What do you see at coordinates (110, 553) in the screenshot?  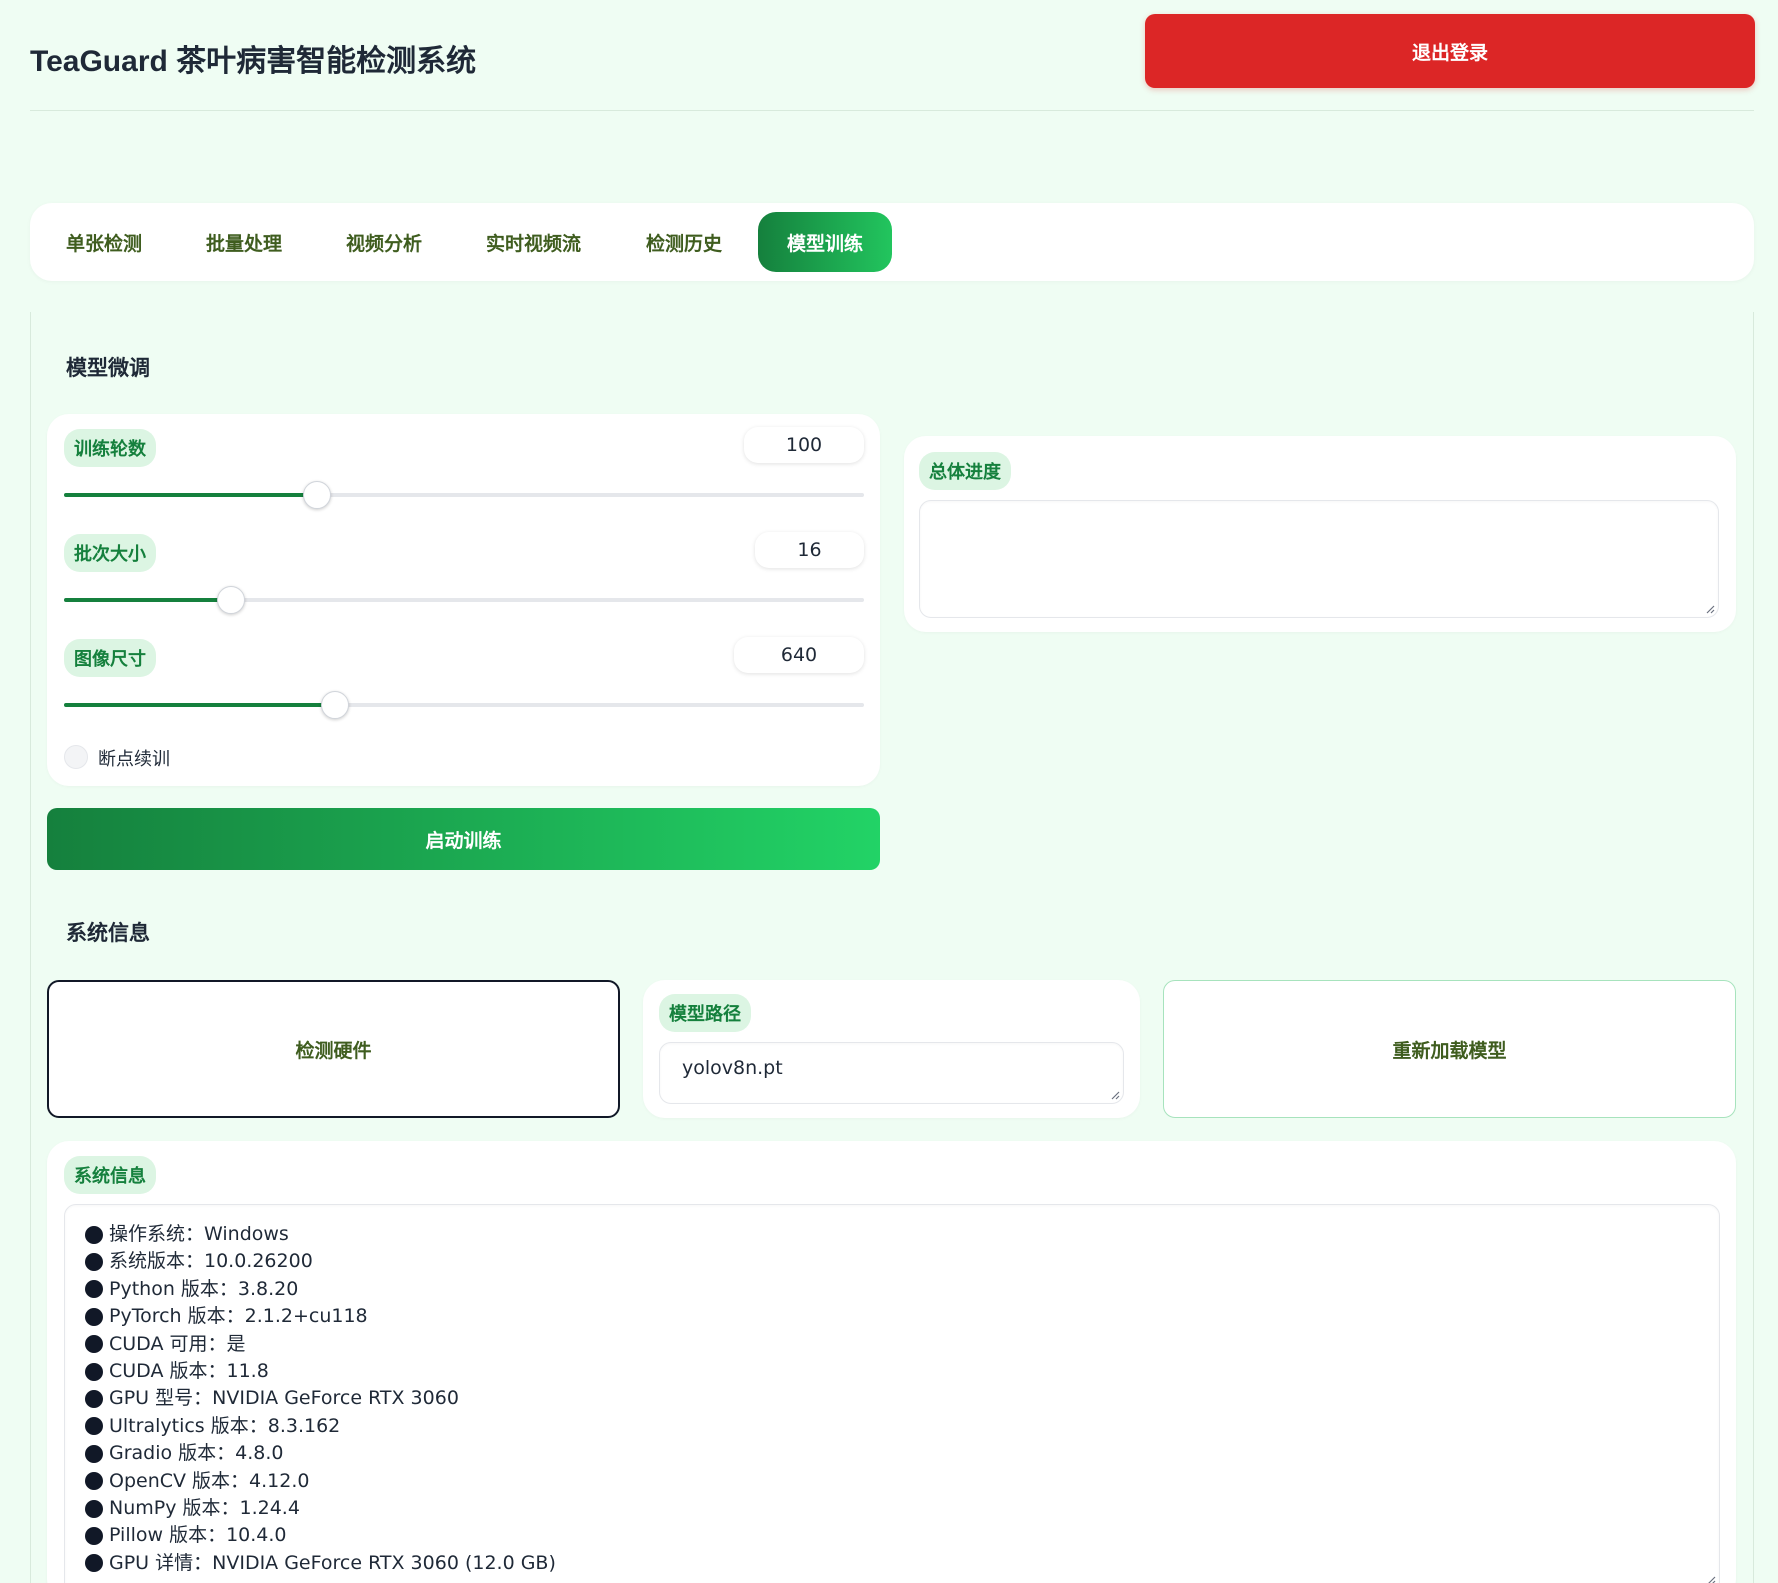 I see `batch-label: 批次大小` at bounding box center [110, 553].